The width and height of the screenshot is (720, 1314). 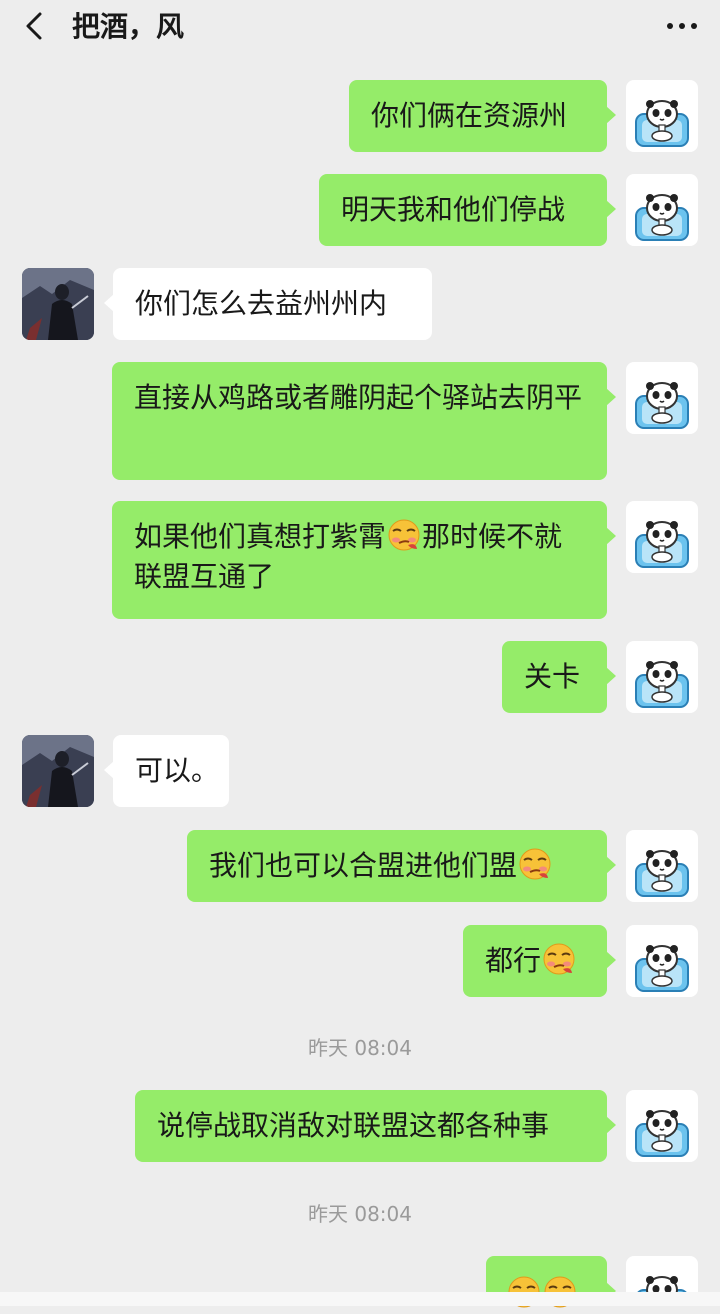 What do you see at coordinates (358, 397) in the screenshot?
I see `message-text: 直接从鸡路或者雕阴起个驿站去阴平` at bounding box center [358, 397].